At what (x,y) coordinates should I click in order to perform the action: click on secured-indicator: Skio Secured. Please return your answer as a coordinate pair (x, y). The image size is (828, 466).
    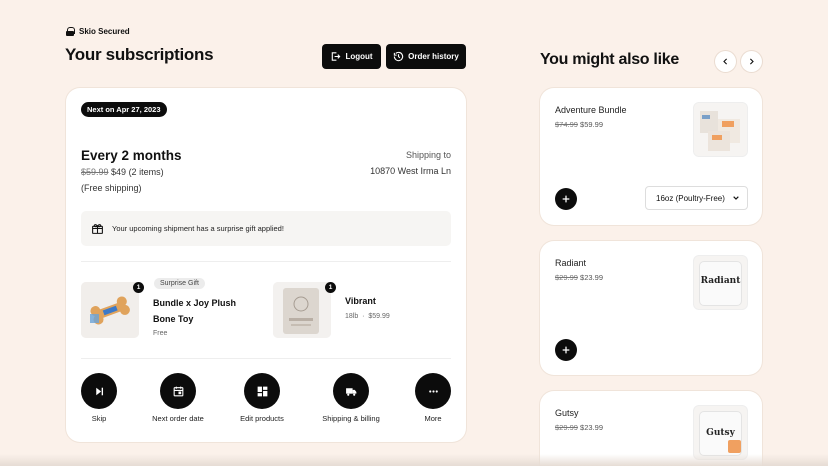
    Looking at the image, I should click on (98, 31).